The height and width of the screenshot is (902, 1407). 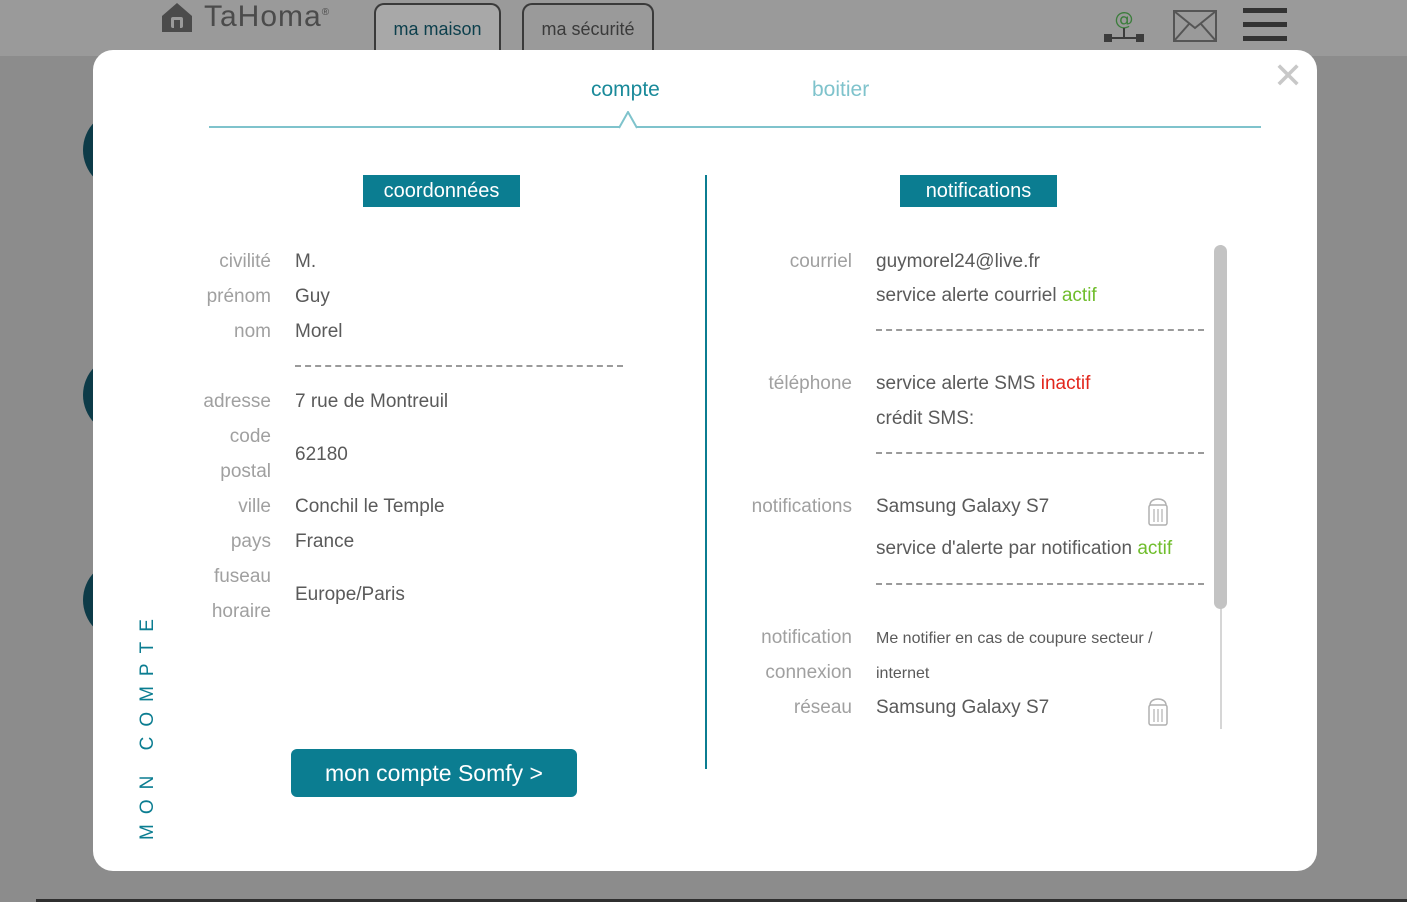 I want to click on adresse-label: adresse, so click(x=237, y=401).